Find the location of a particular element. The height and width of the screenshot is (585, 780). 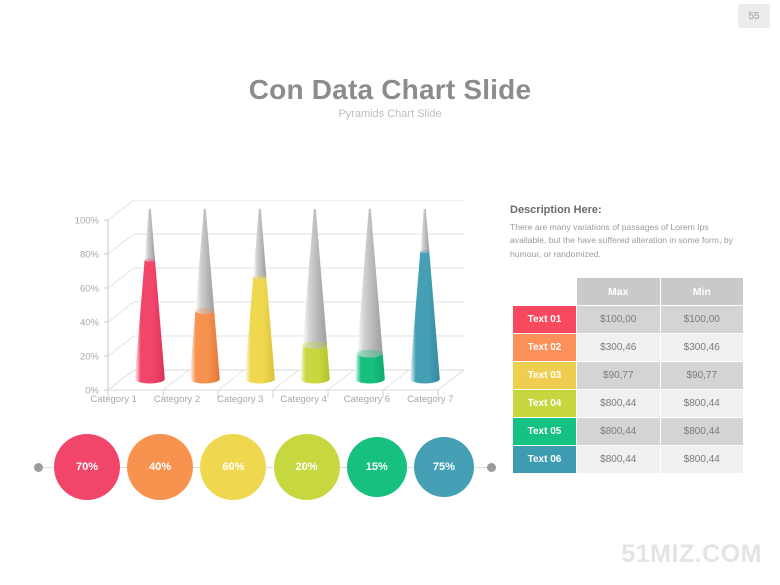

svg-text: 20% is located at coordinates (90, 357).